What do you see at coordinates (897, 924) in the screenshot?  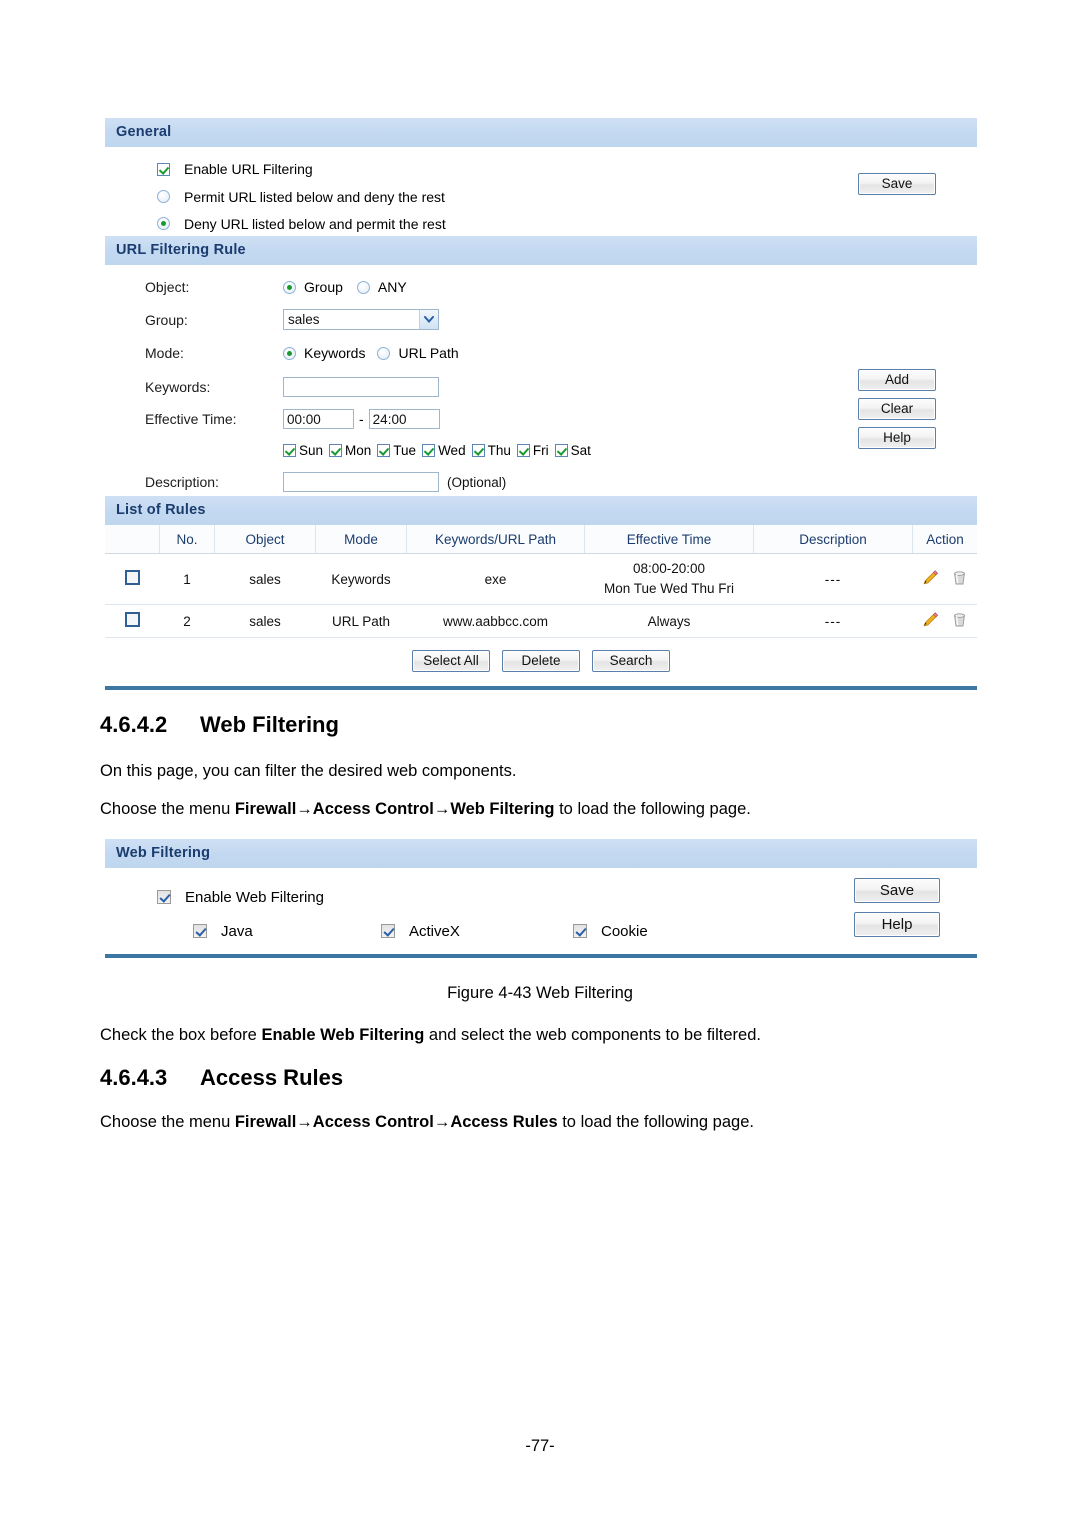 I see `web-filtering-help-button: Help` at bounding box center [897, 924].